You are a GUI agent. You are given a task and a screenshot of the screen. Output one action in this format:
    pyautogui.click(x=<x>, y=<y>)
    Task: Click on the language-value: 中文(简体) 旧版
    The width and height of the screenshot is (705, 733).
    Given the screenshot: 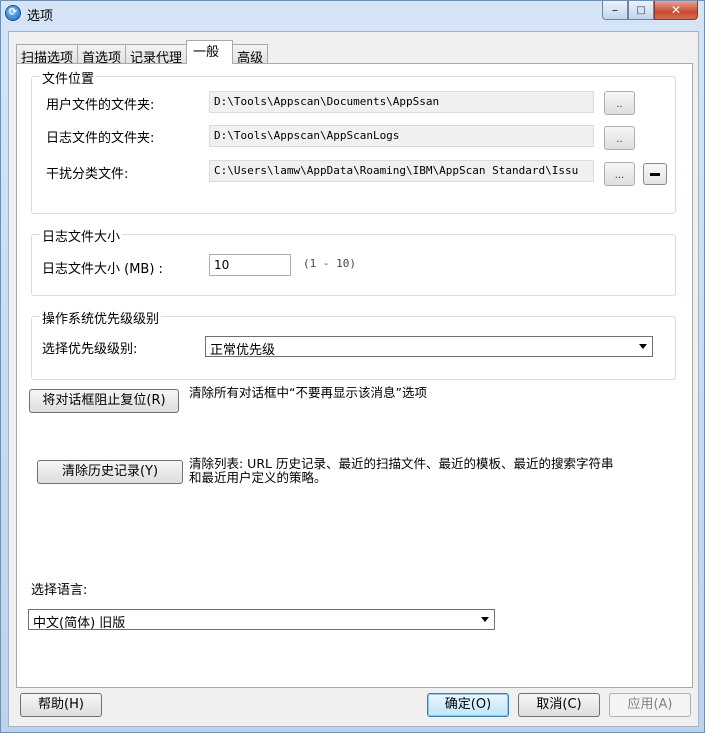 What is the action you would take?
    pyautogui.click(x=79, y=623)
    